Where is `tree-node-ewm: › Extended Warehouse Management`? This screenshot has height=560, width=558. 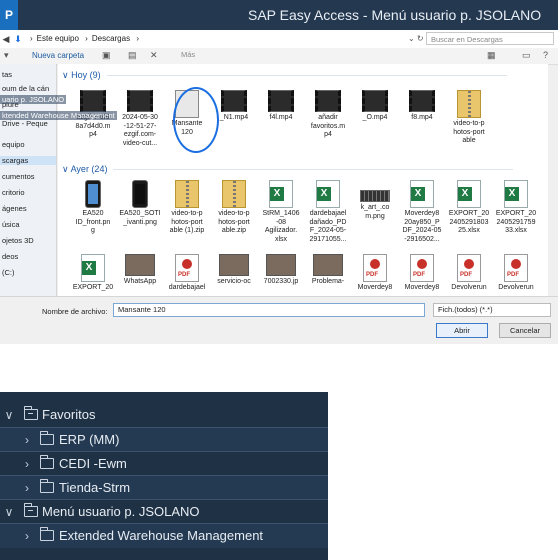 tree-node-ewm: › Extended Warehouse Management is located at coordinates (164, 535).